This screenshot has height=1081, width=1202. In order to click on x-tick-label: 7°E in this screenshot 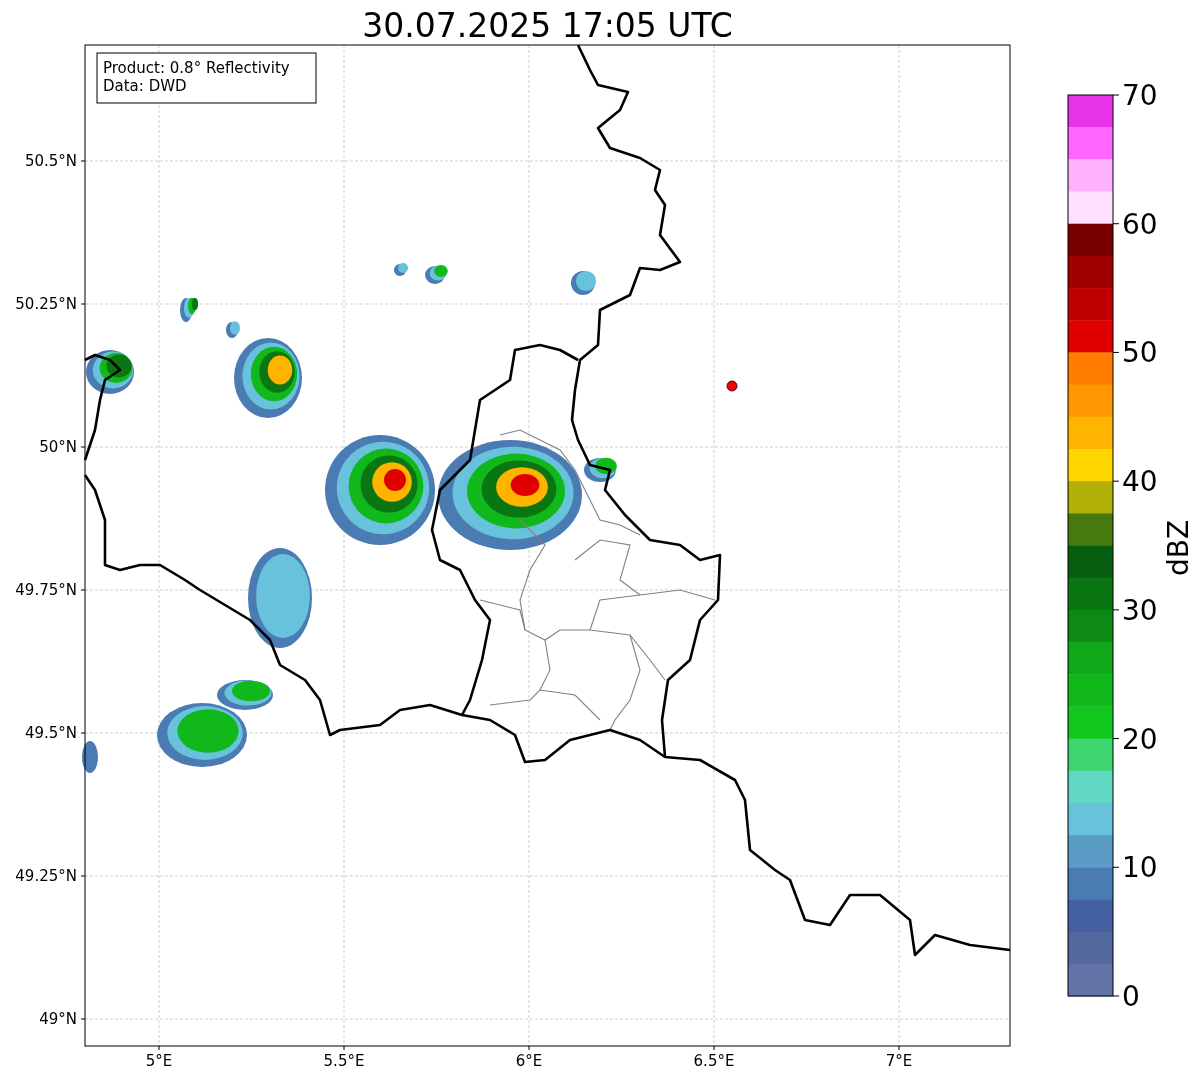, I will do `click(899, 1061)`.